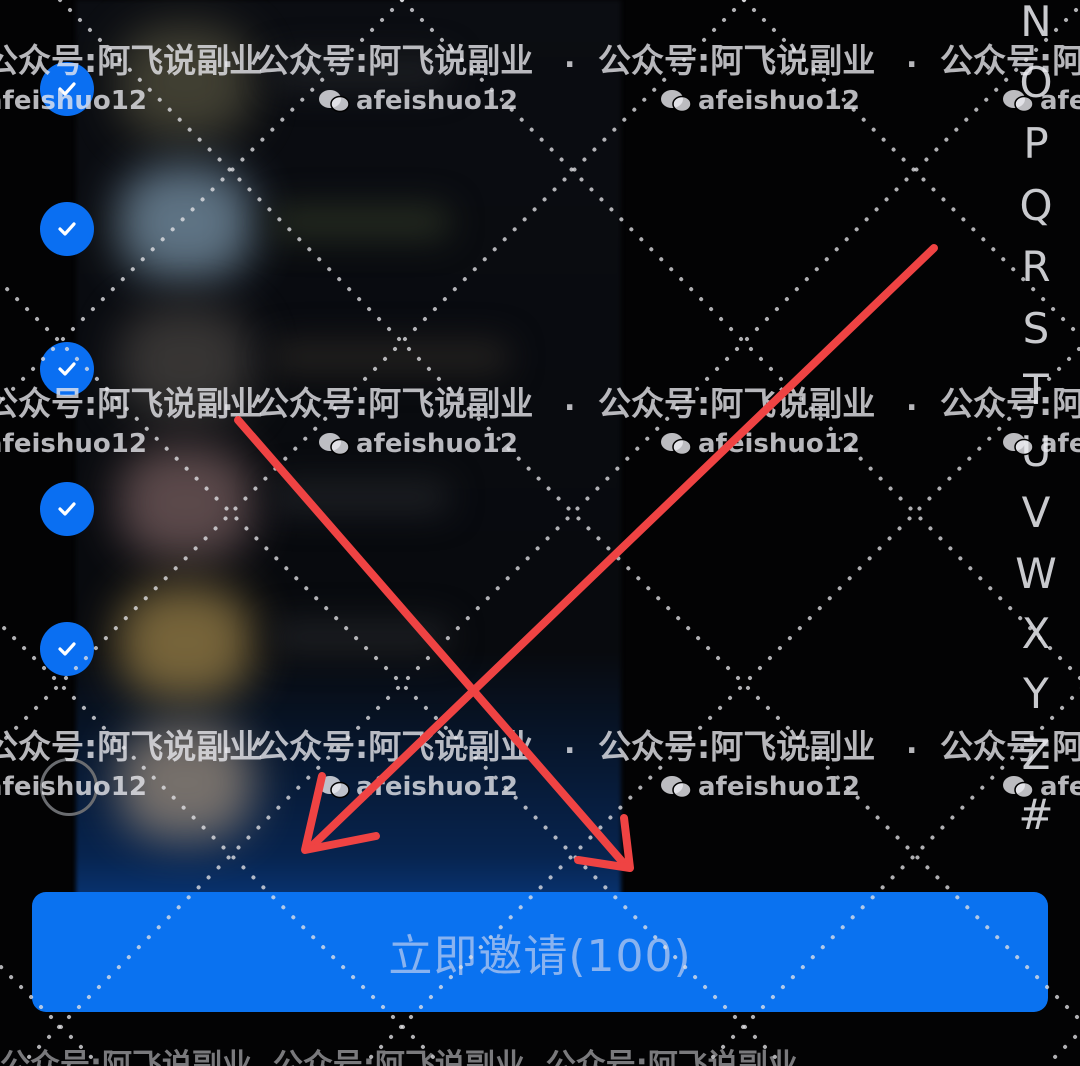 Image resolution: width=1080 pixels, height=1066 pixels. I want to click on index-letter: Y, so click(1036, 694).